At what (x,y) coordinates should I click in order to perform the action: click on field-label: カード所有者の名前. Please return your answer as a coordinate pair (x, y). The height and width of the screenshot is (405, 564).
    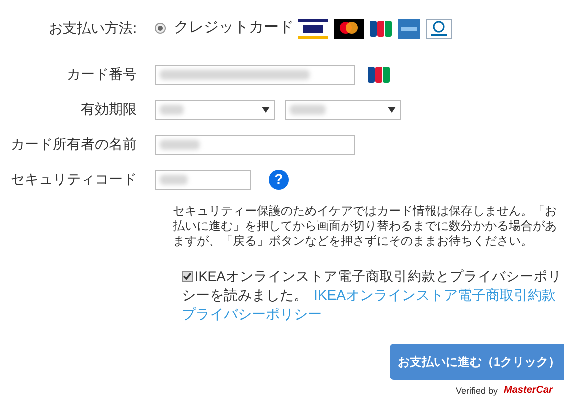
    Looking at the image, I should click on (74, 144).